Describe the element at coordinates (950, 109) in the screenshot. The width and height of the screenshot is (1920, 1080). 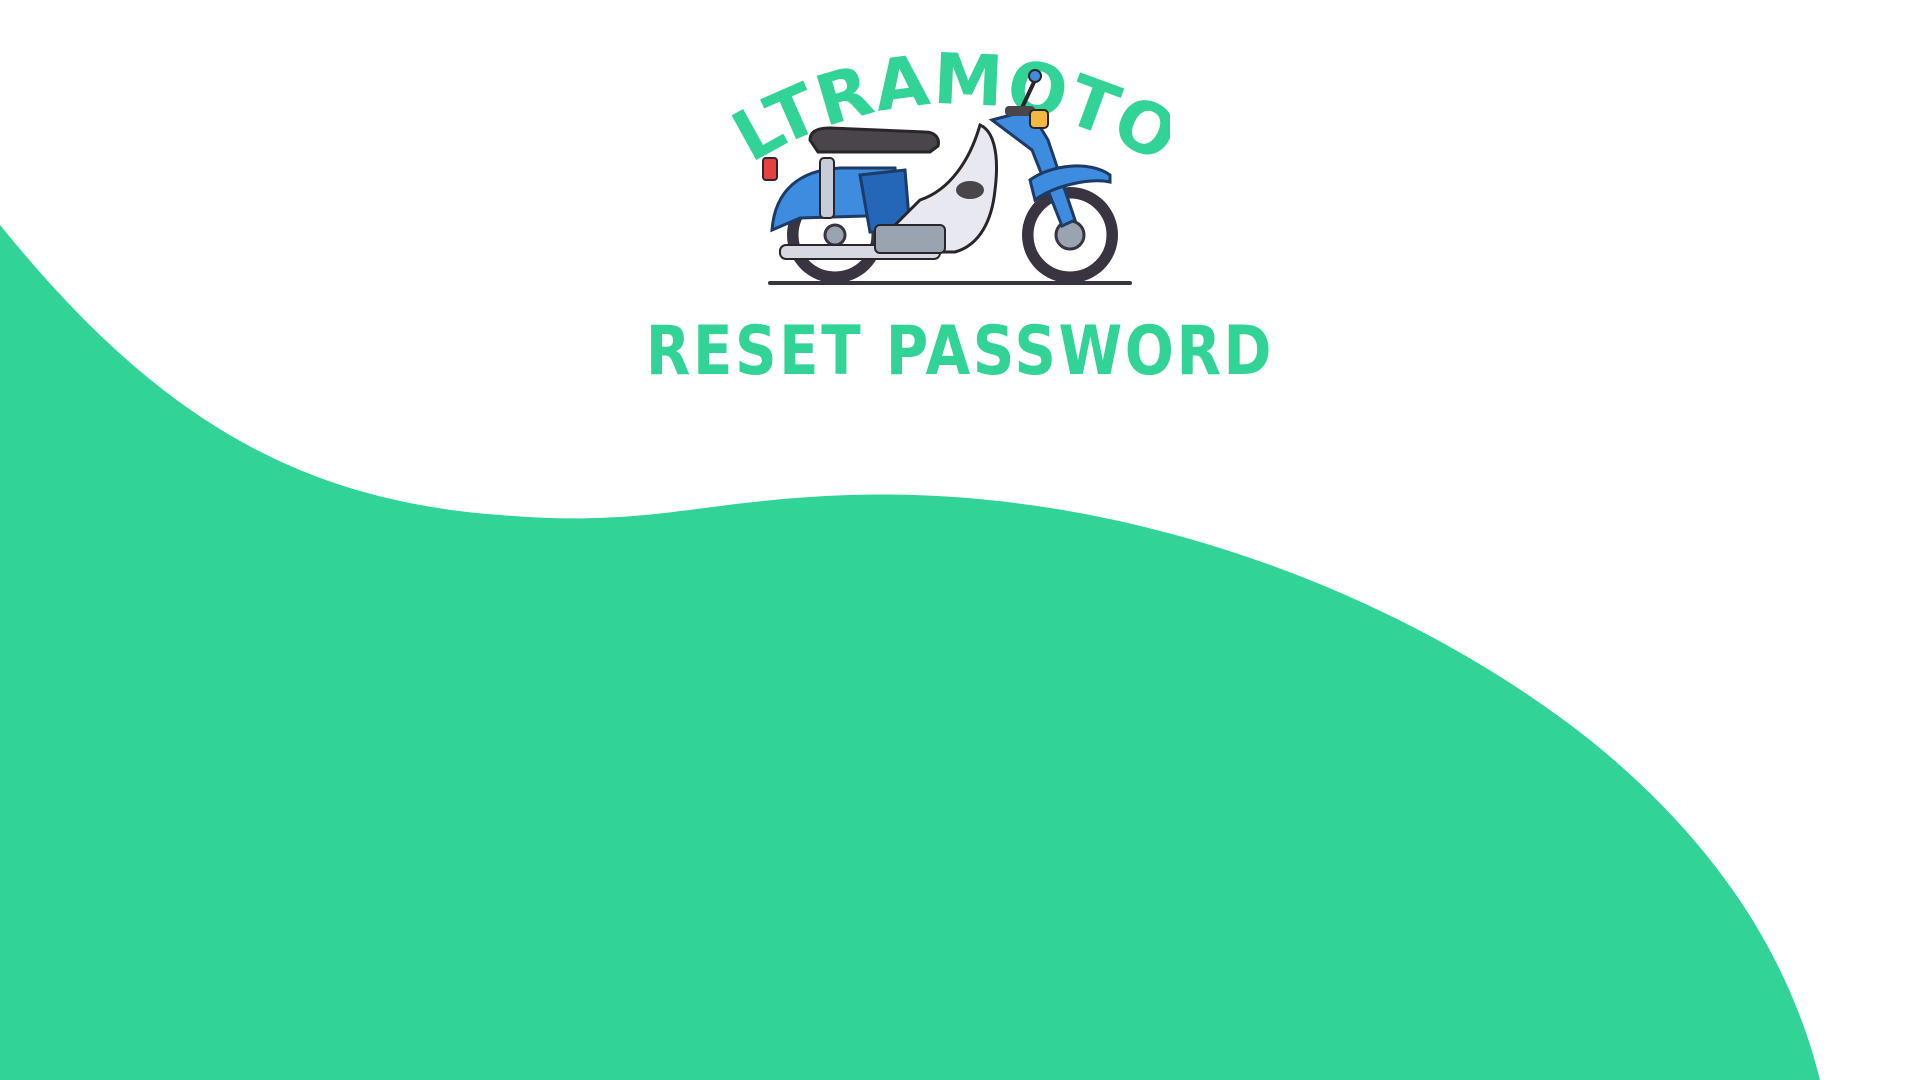
I see `logo-text: ULTRAMOTOR` at that location.